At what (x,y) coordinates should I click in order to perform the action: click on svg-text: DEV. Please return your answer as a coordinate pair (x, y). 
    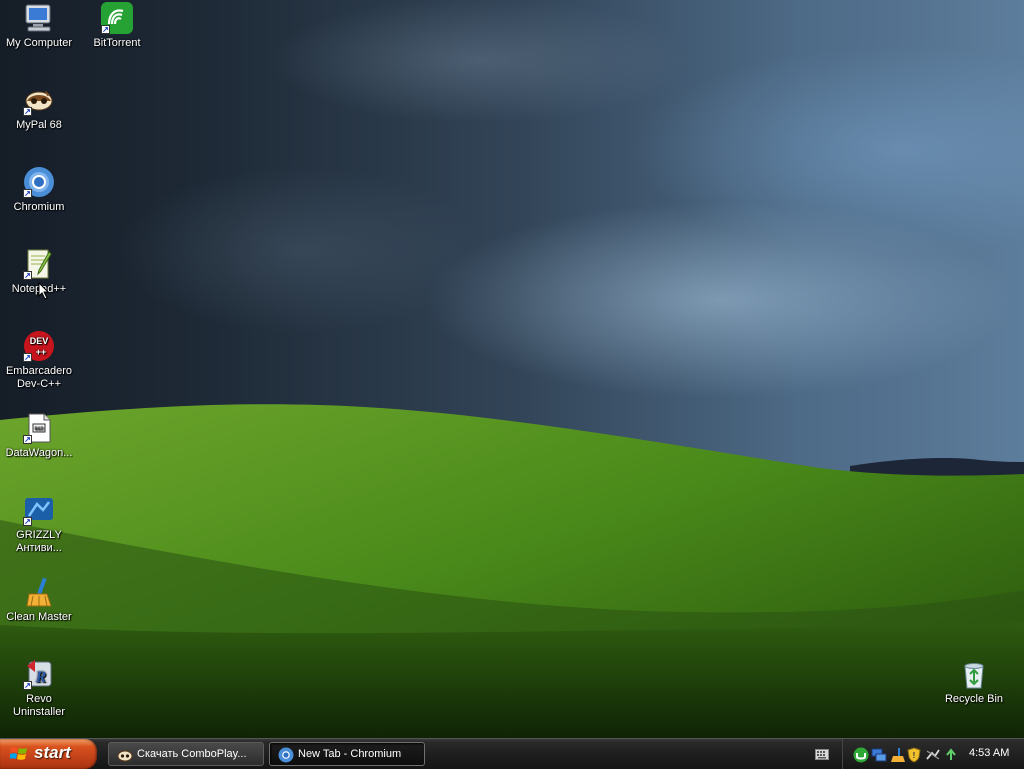
    Looking at the image, I should click on (39, 341).